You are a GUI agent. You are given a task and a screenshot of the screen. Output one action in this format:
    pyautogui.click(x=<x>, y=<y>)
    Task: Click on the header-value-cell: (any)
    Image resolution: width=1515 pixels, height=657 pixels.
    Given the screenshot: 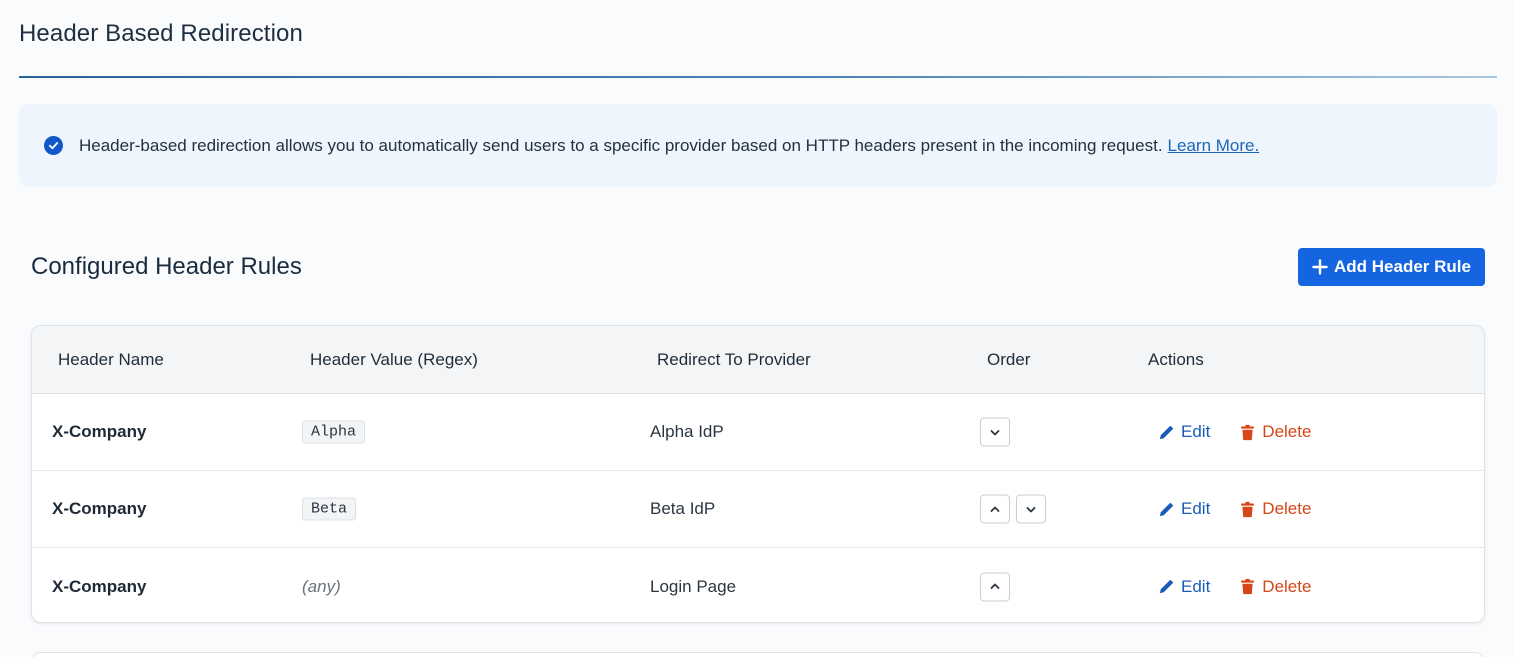 What is the action you would take?
    pyautogui.click(x=321, y=587)
    